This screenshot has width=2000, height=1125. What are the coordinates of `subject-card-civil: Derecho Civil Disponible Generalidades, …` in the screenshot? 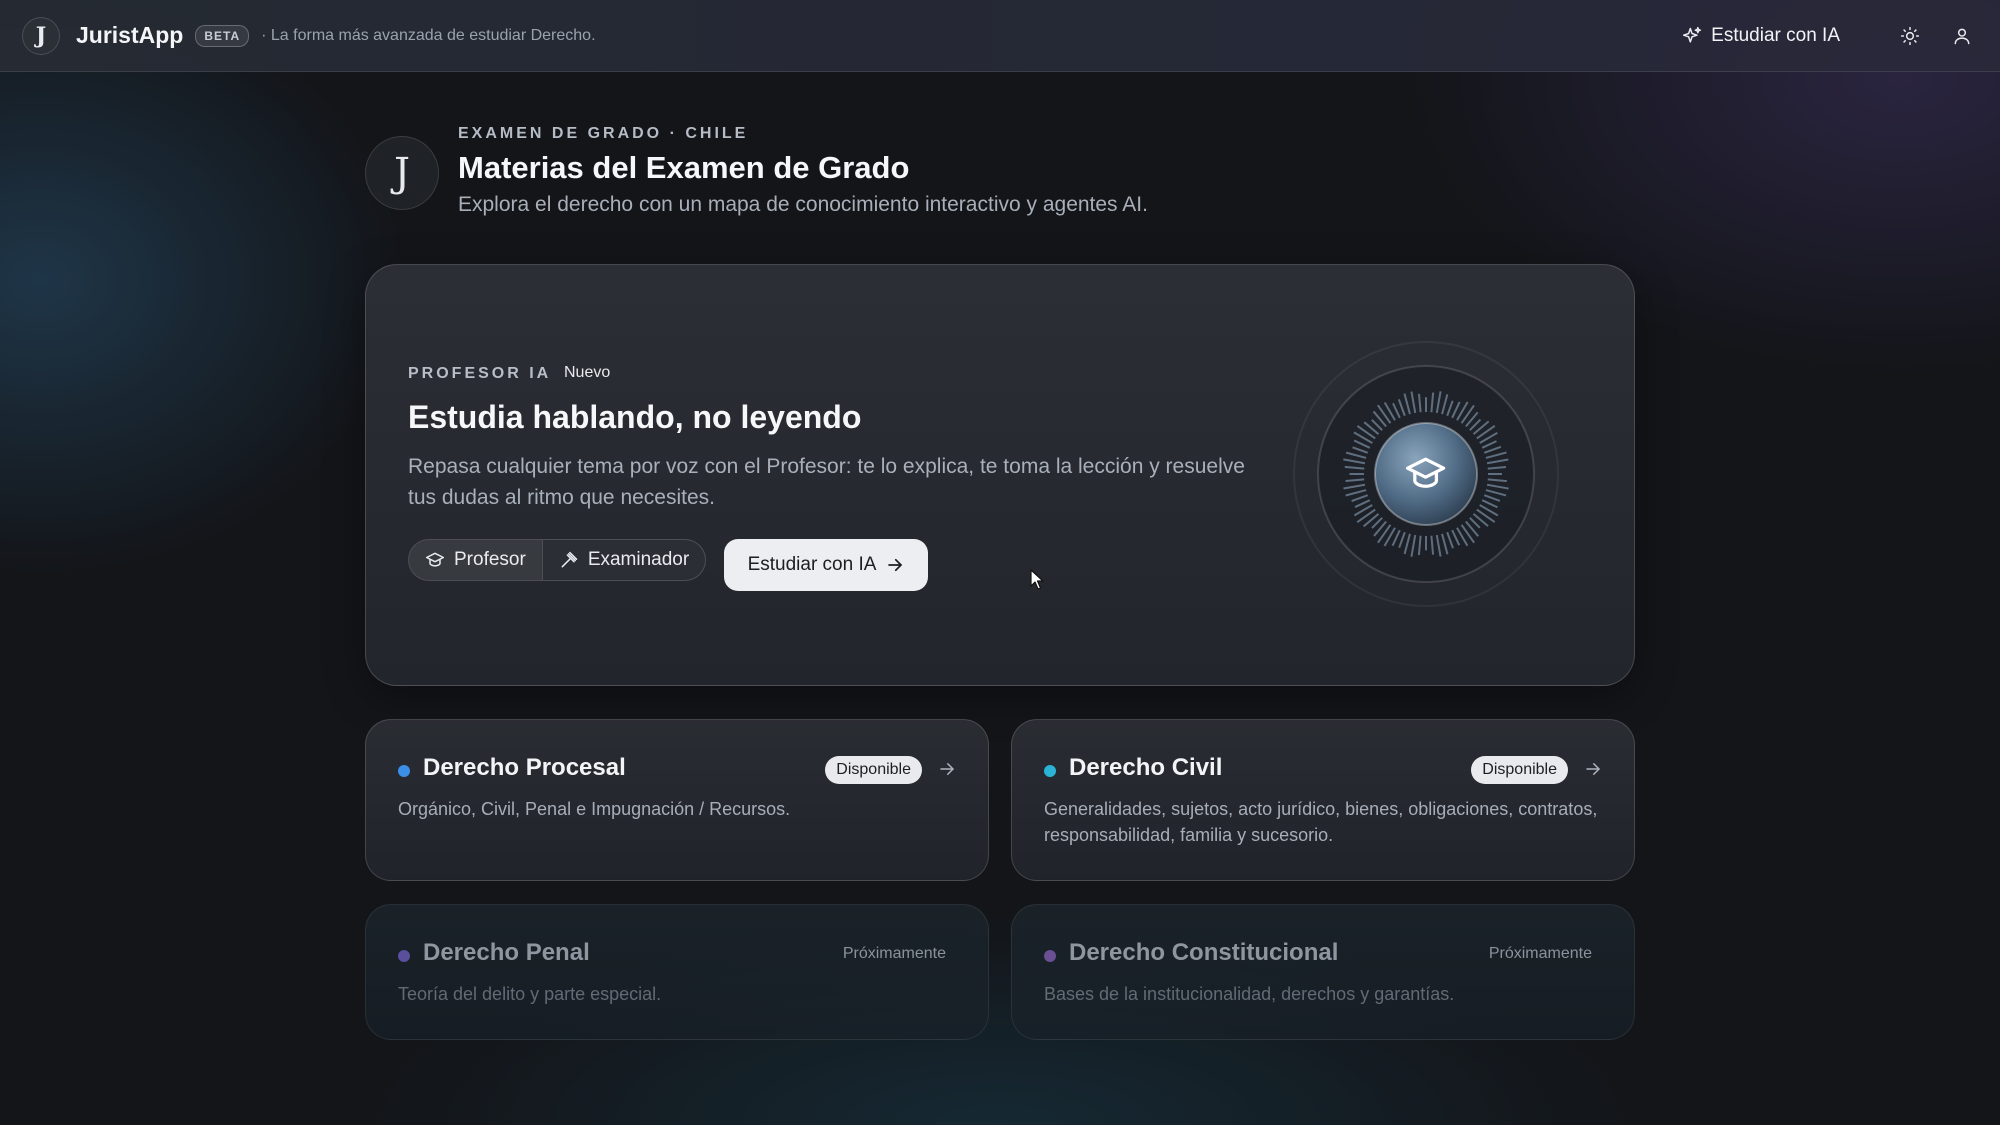 It's located at (1323, 800).